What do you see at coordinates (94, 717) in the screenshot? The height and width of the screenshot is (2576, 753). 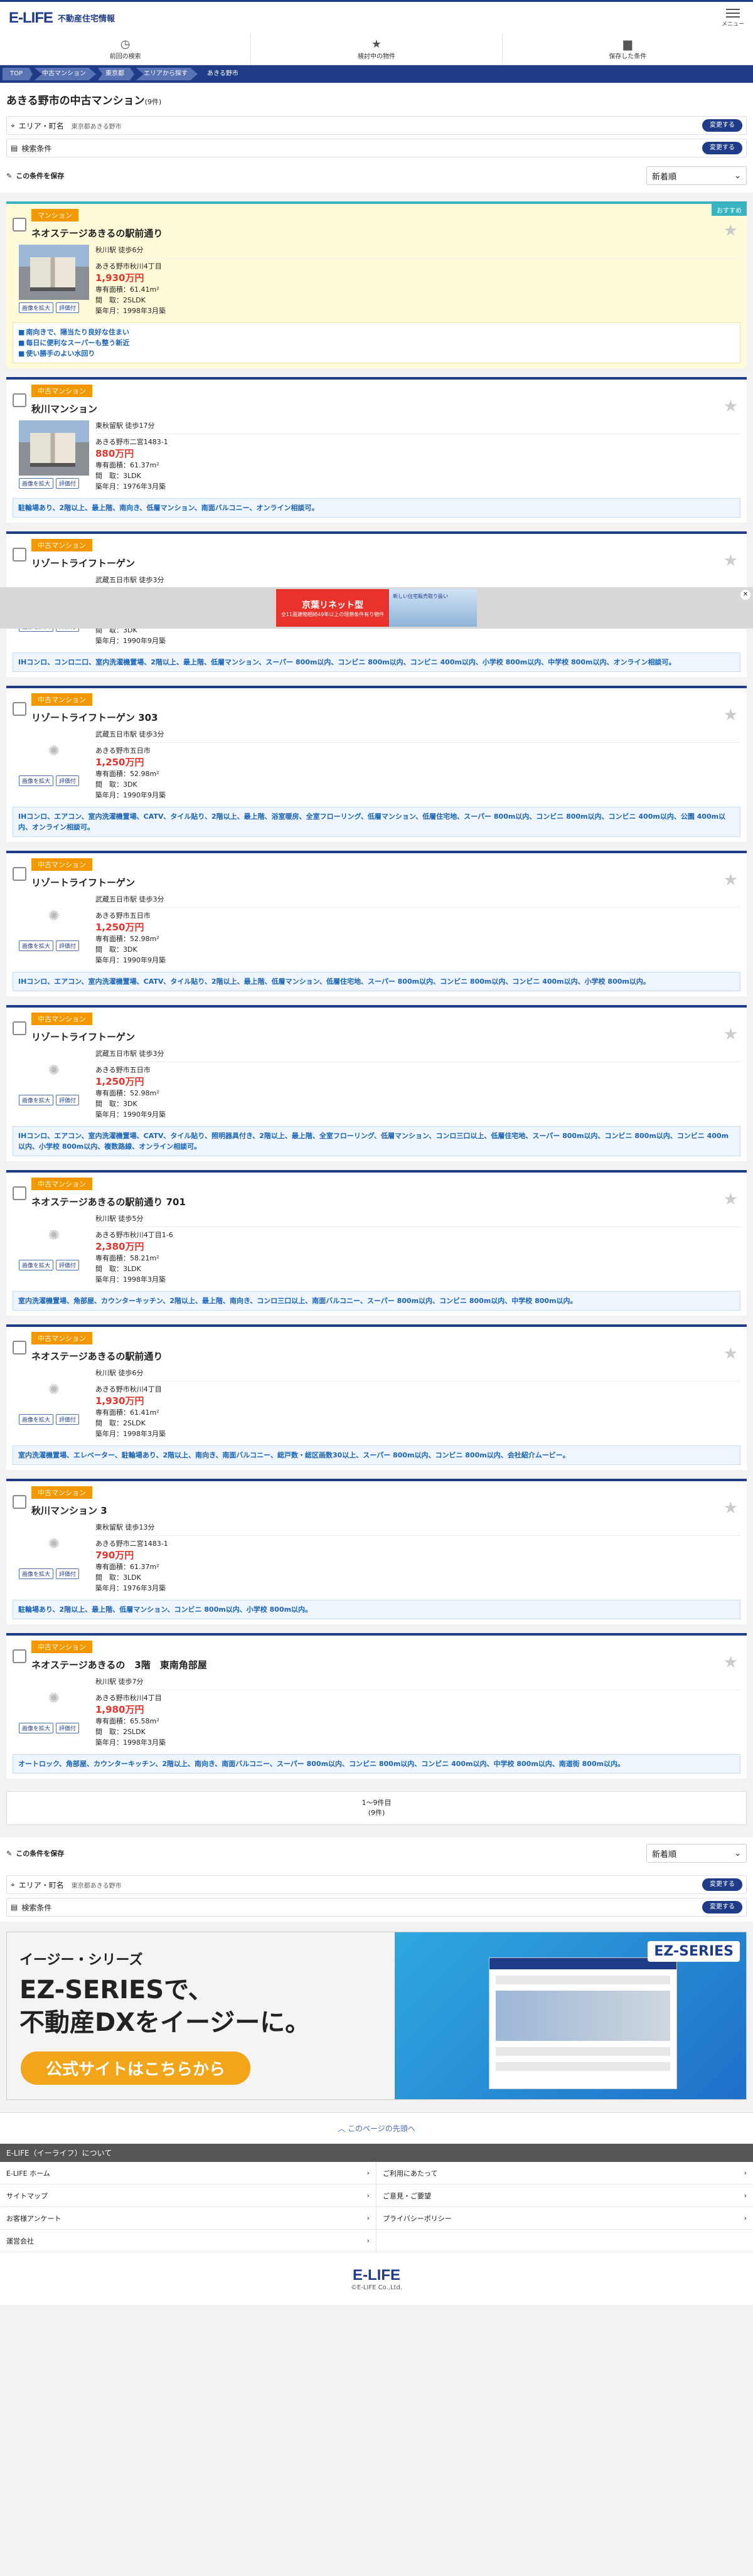 I see `listing-title: リゾートライフトーゲン 303` at bounding box center [94, 717].